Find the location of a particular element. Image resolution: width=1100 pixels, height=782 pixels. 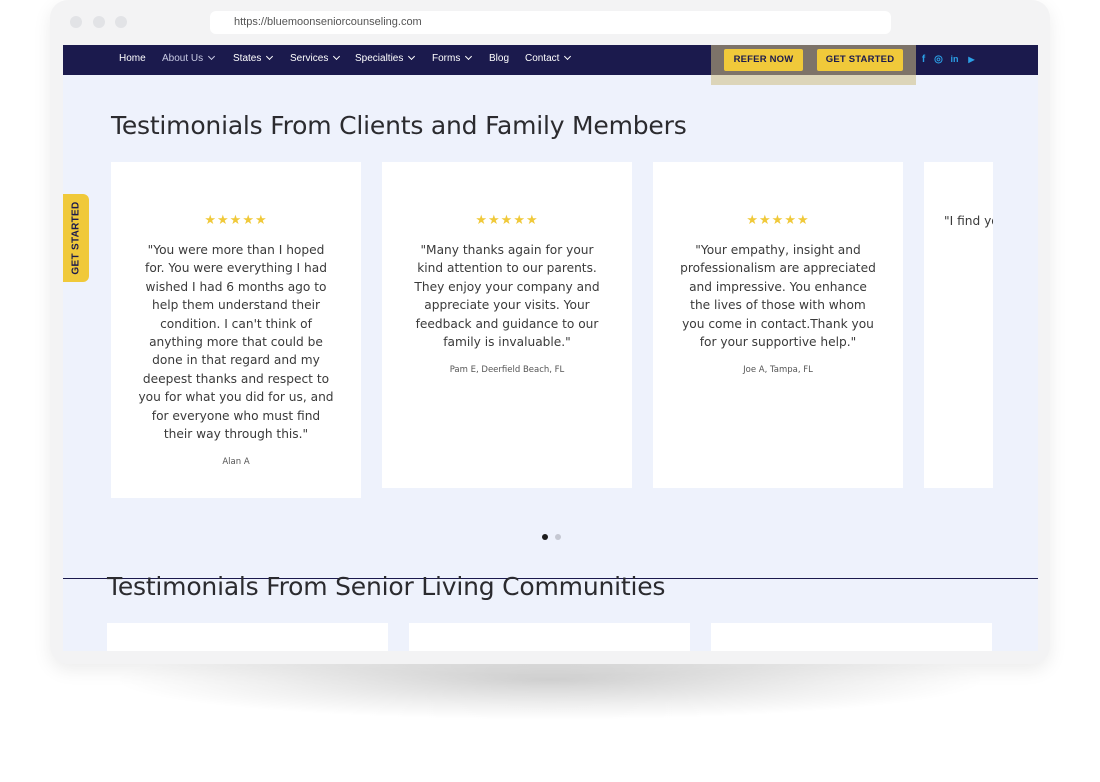

carousel-dot is located at coordinates (558, 537).